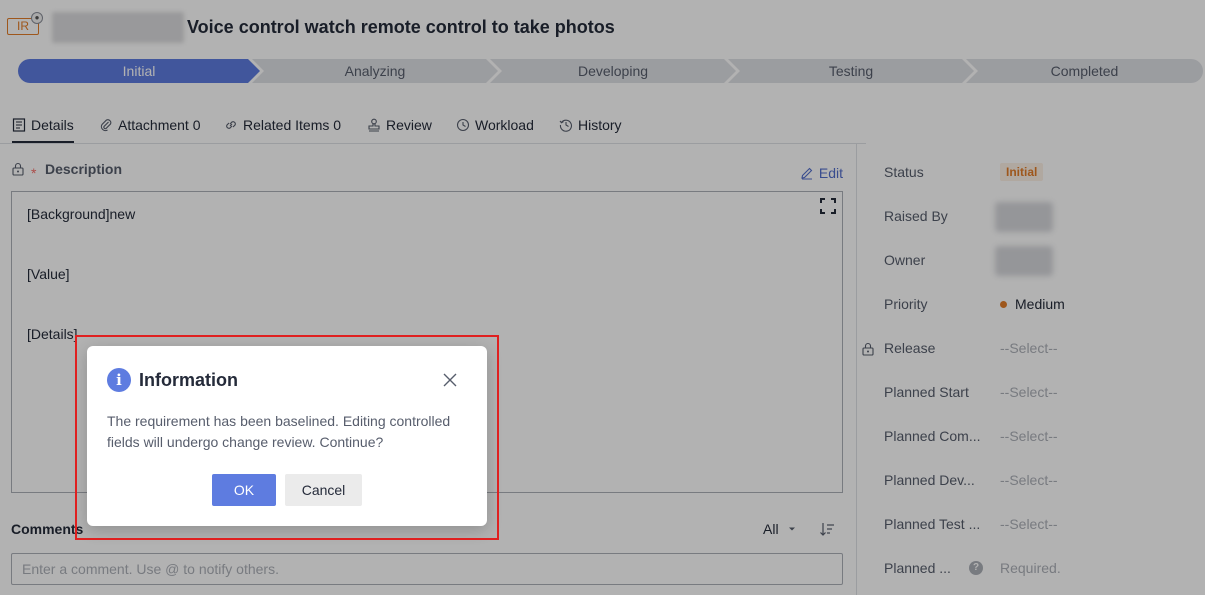 The height and width of the screenshot is (595, 1205). Describe the element at coordinates (119, 380) in the screenshot. I see `info-icon: i` at that location.